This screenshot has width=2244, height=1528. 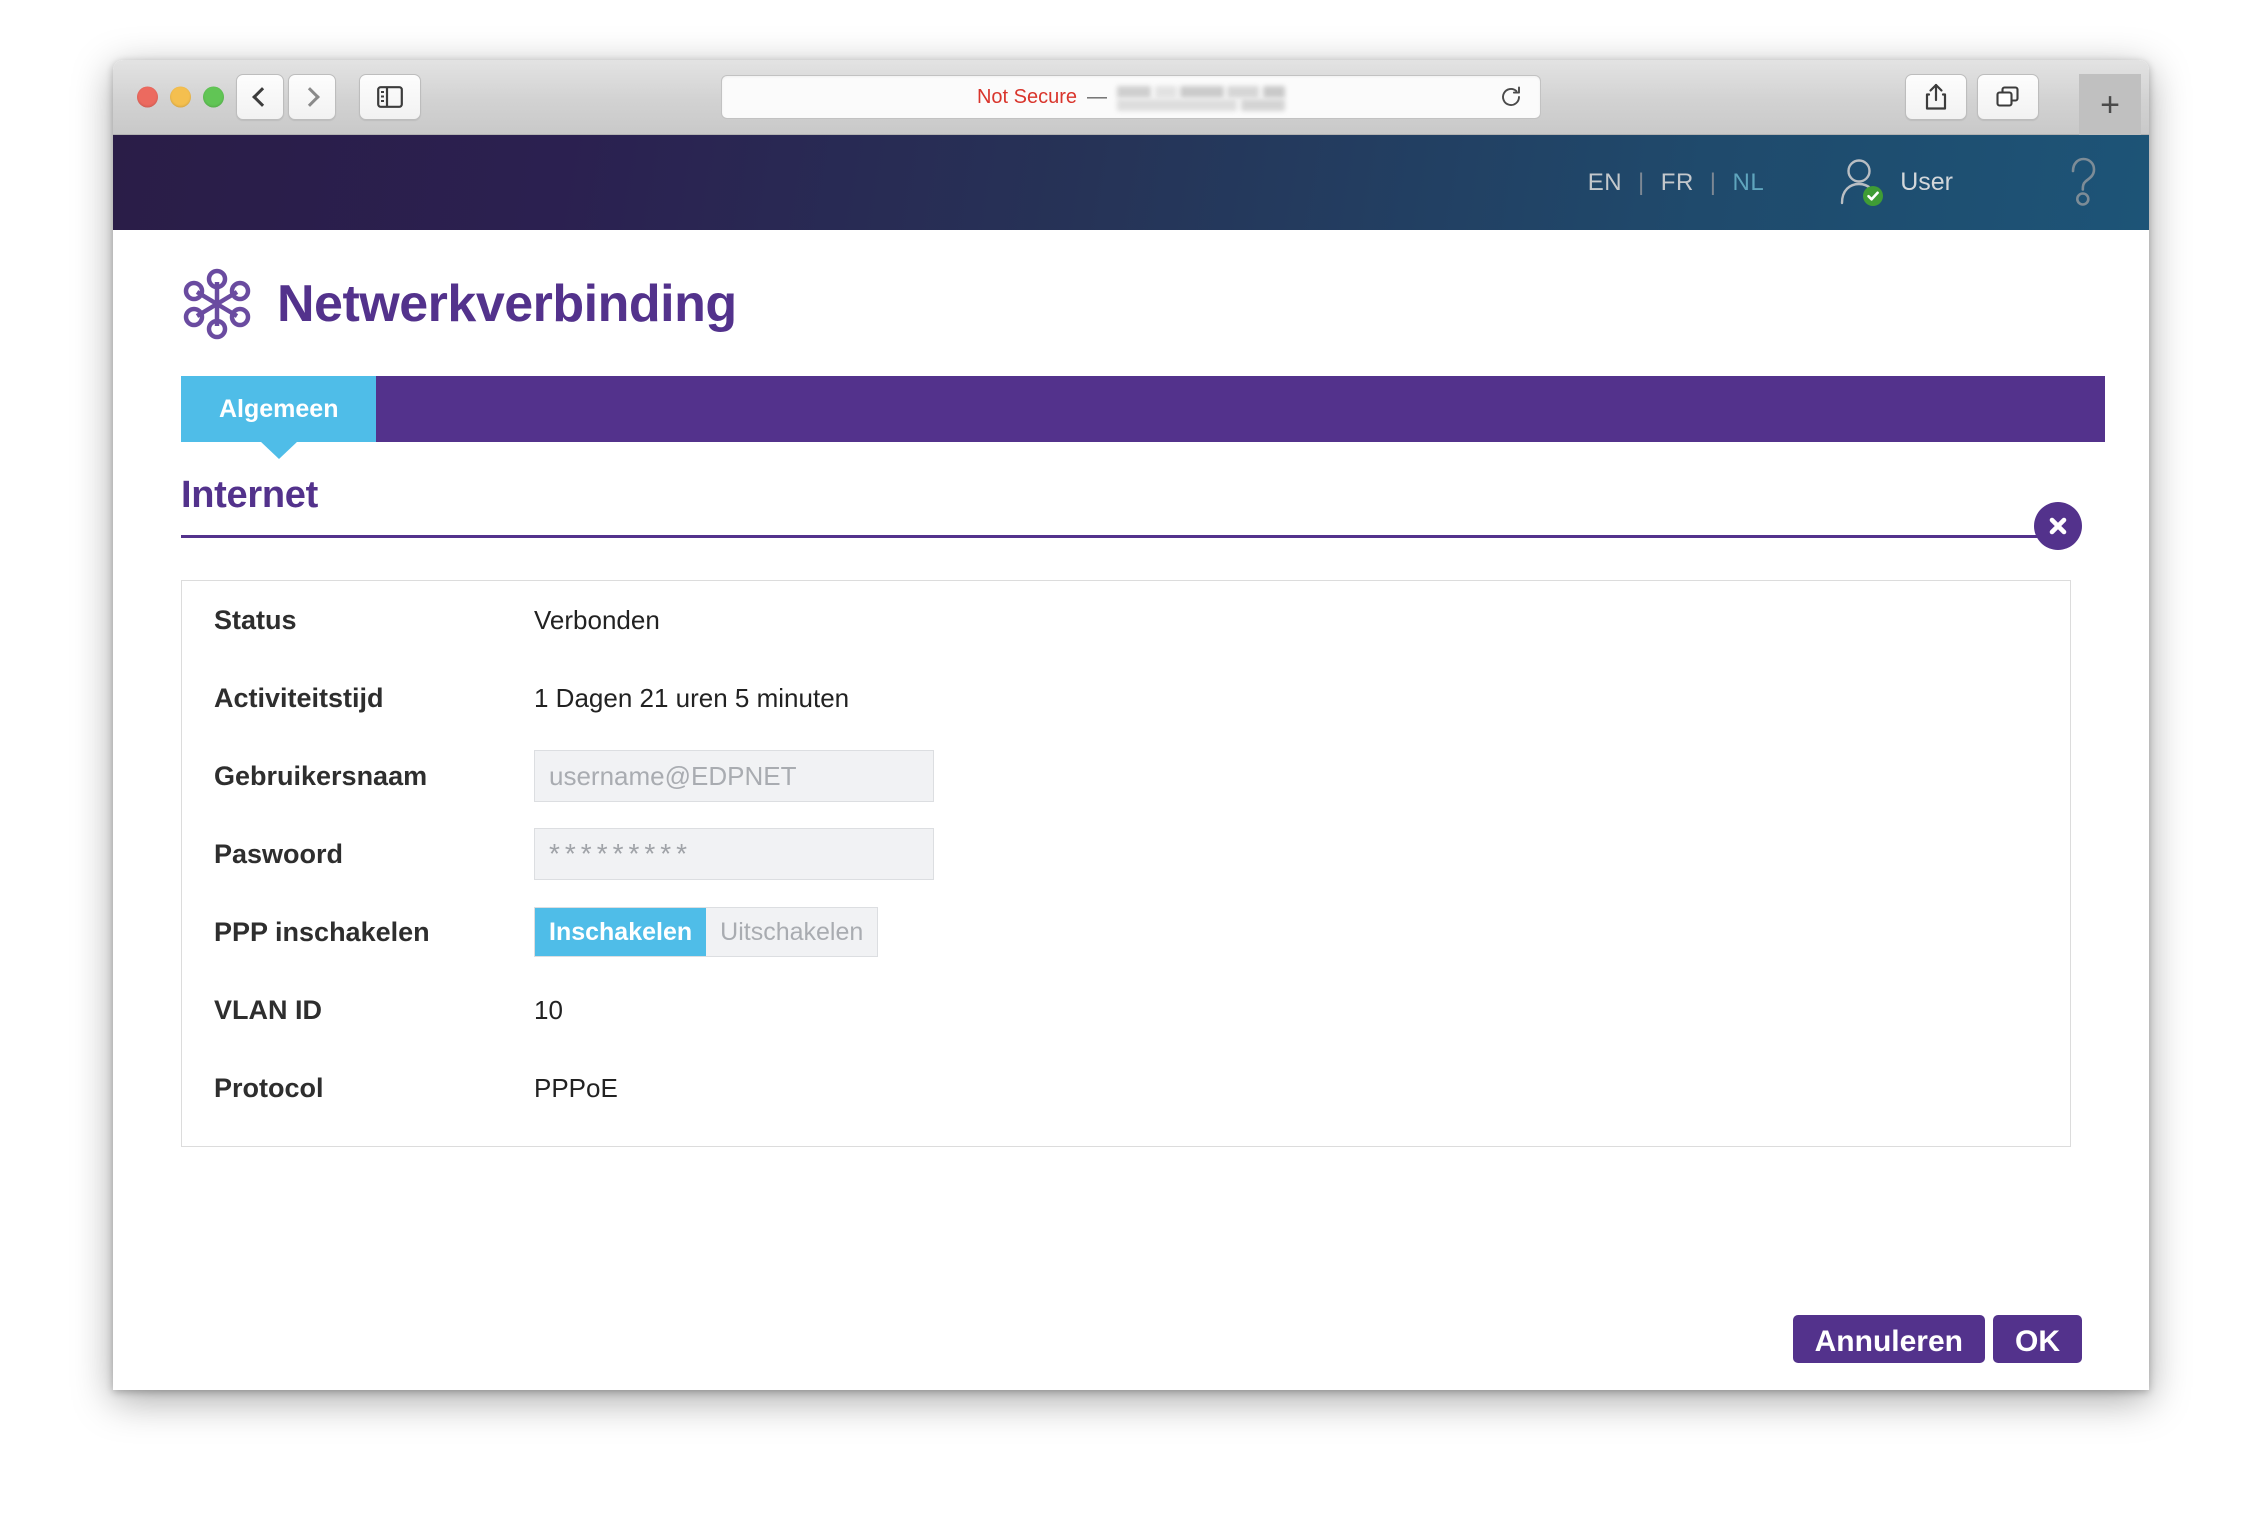 What do you see at coordinates (299, 697) in the screenshot?
I see `row-uptime-label: Activiteitstijd` at bounding box center [299, 697].